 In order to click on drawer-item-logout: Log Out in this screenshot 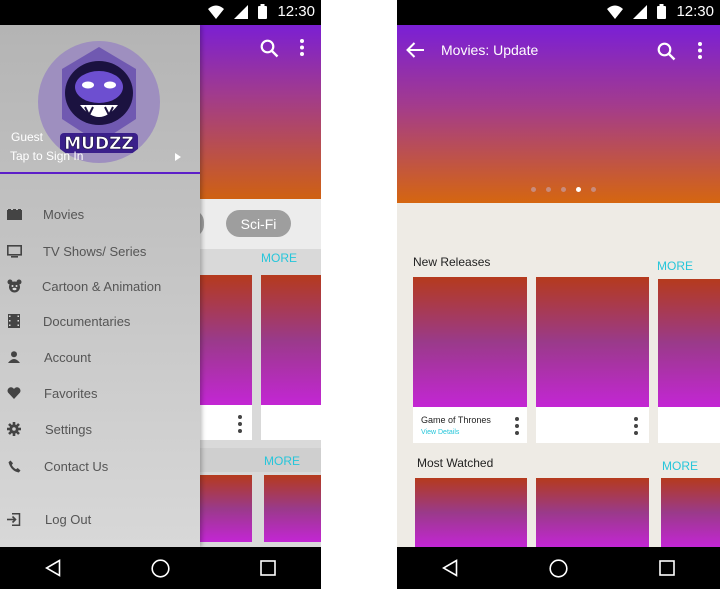, I will do `click(100, 519)`.